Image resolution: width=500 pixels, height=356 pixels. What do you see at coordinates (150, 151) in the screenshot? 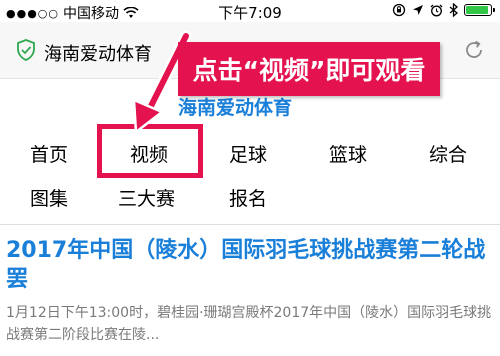
I see `video-highlight-box` at bounding box center [150, 151].